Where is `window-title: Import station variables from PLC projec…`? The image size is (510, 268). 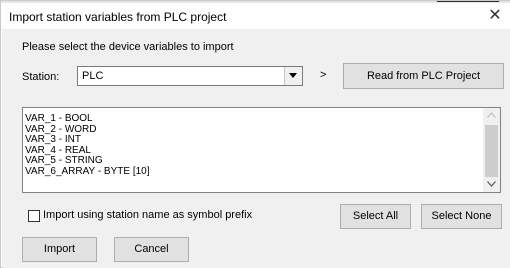 window-title: Import station variables from PLC projec… is located at coordinates (118, 17).